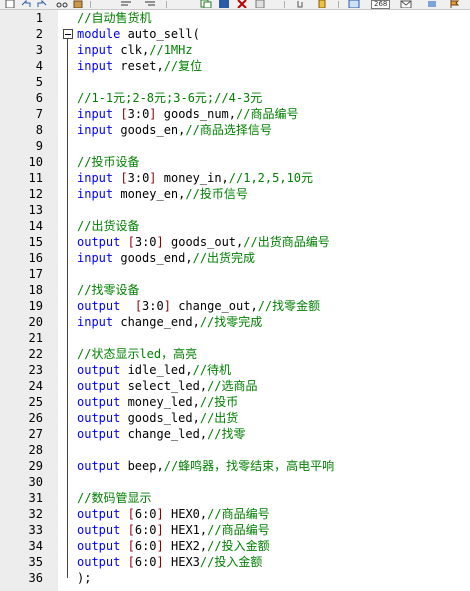 Image resolution: width=470 pixels, height=591 pixels. What do you see at coordinates (62, 4) in the screenshot?
I see `cut-icon` at bounding box center [62, 4].